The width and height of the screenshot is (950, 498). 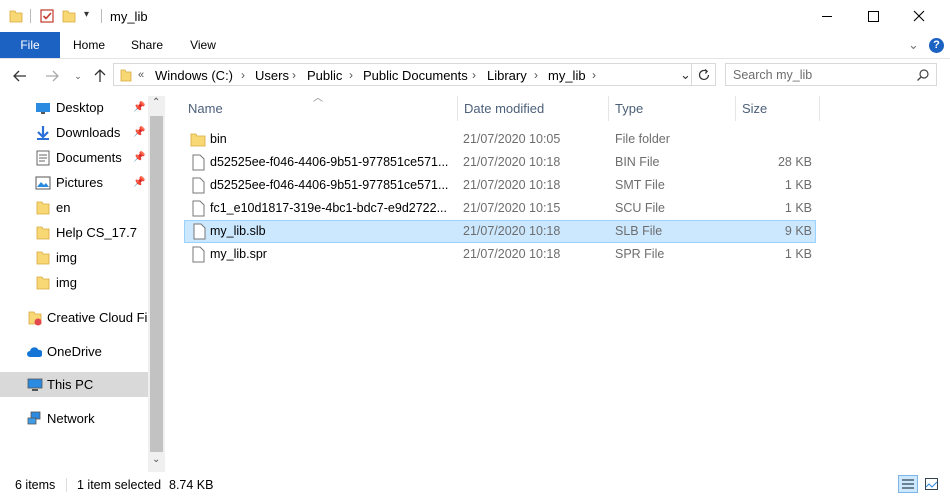 I want to click on item-count: 6 items, so click(x=35, y=485).